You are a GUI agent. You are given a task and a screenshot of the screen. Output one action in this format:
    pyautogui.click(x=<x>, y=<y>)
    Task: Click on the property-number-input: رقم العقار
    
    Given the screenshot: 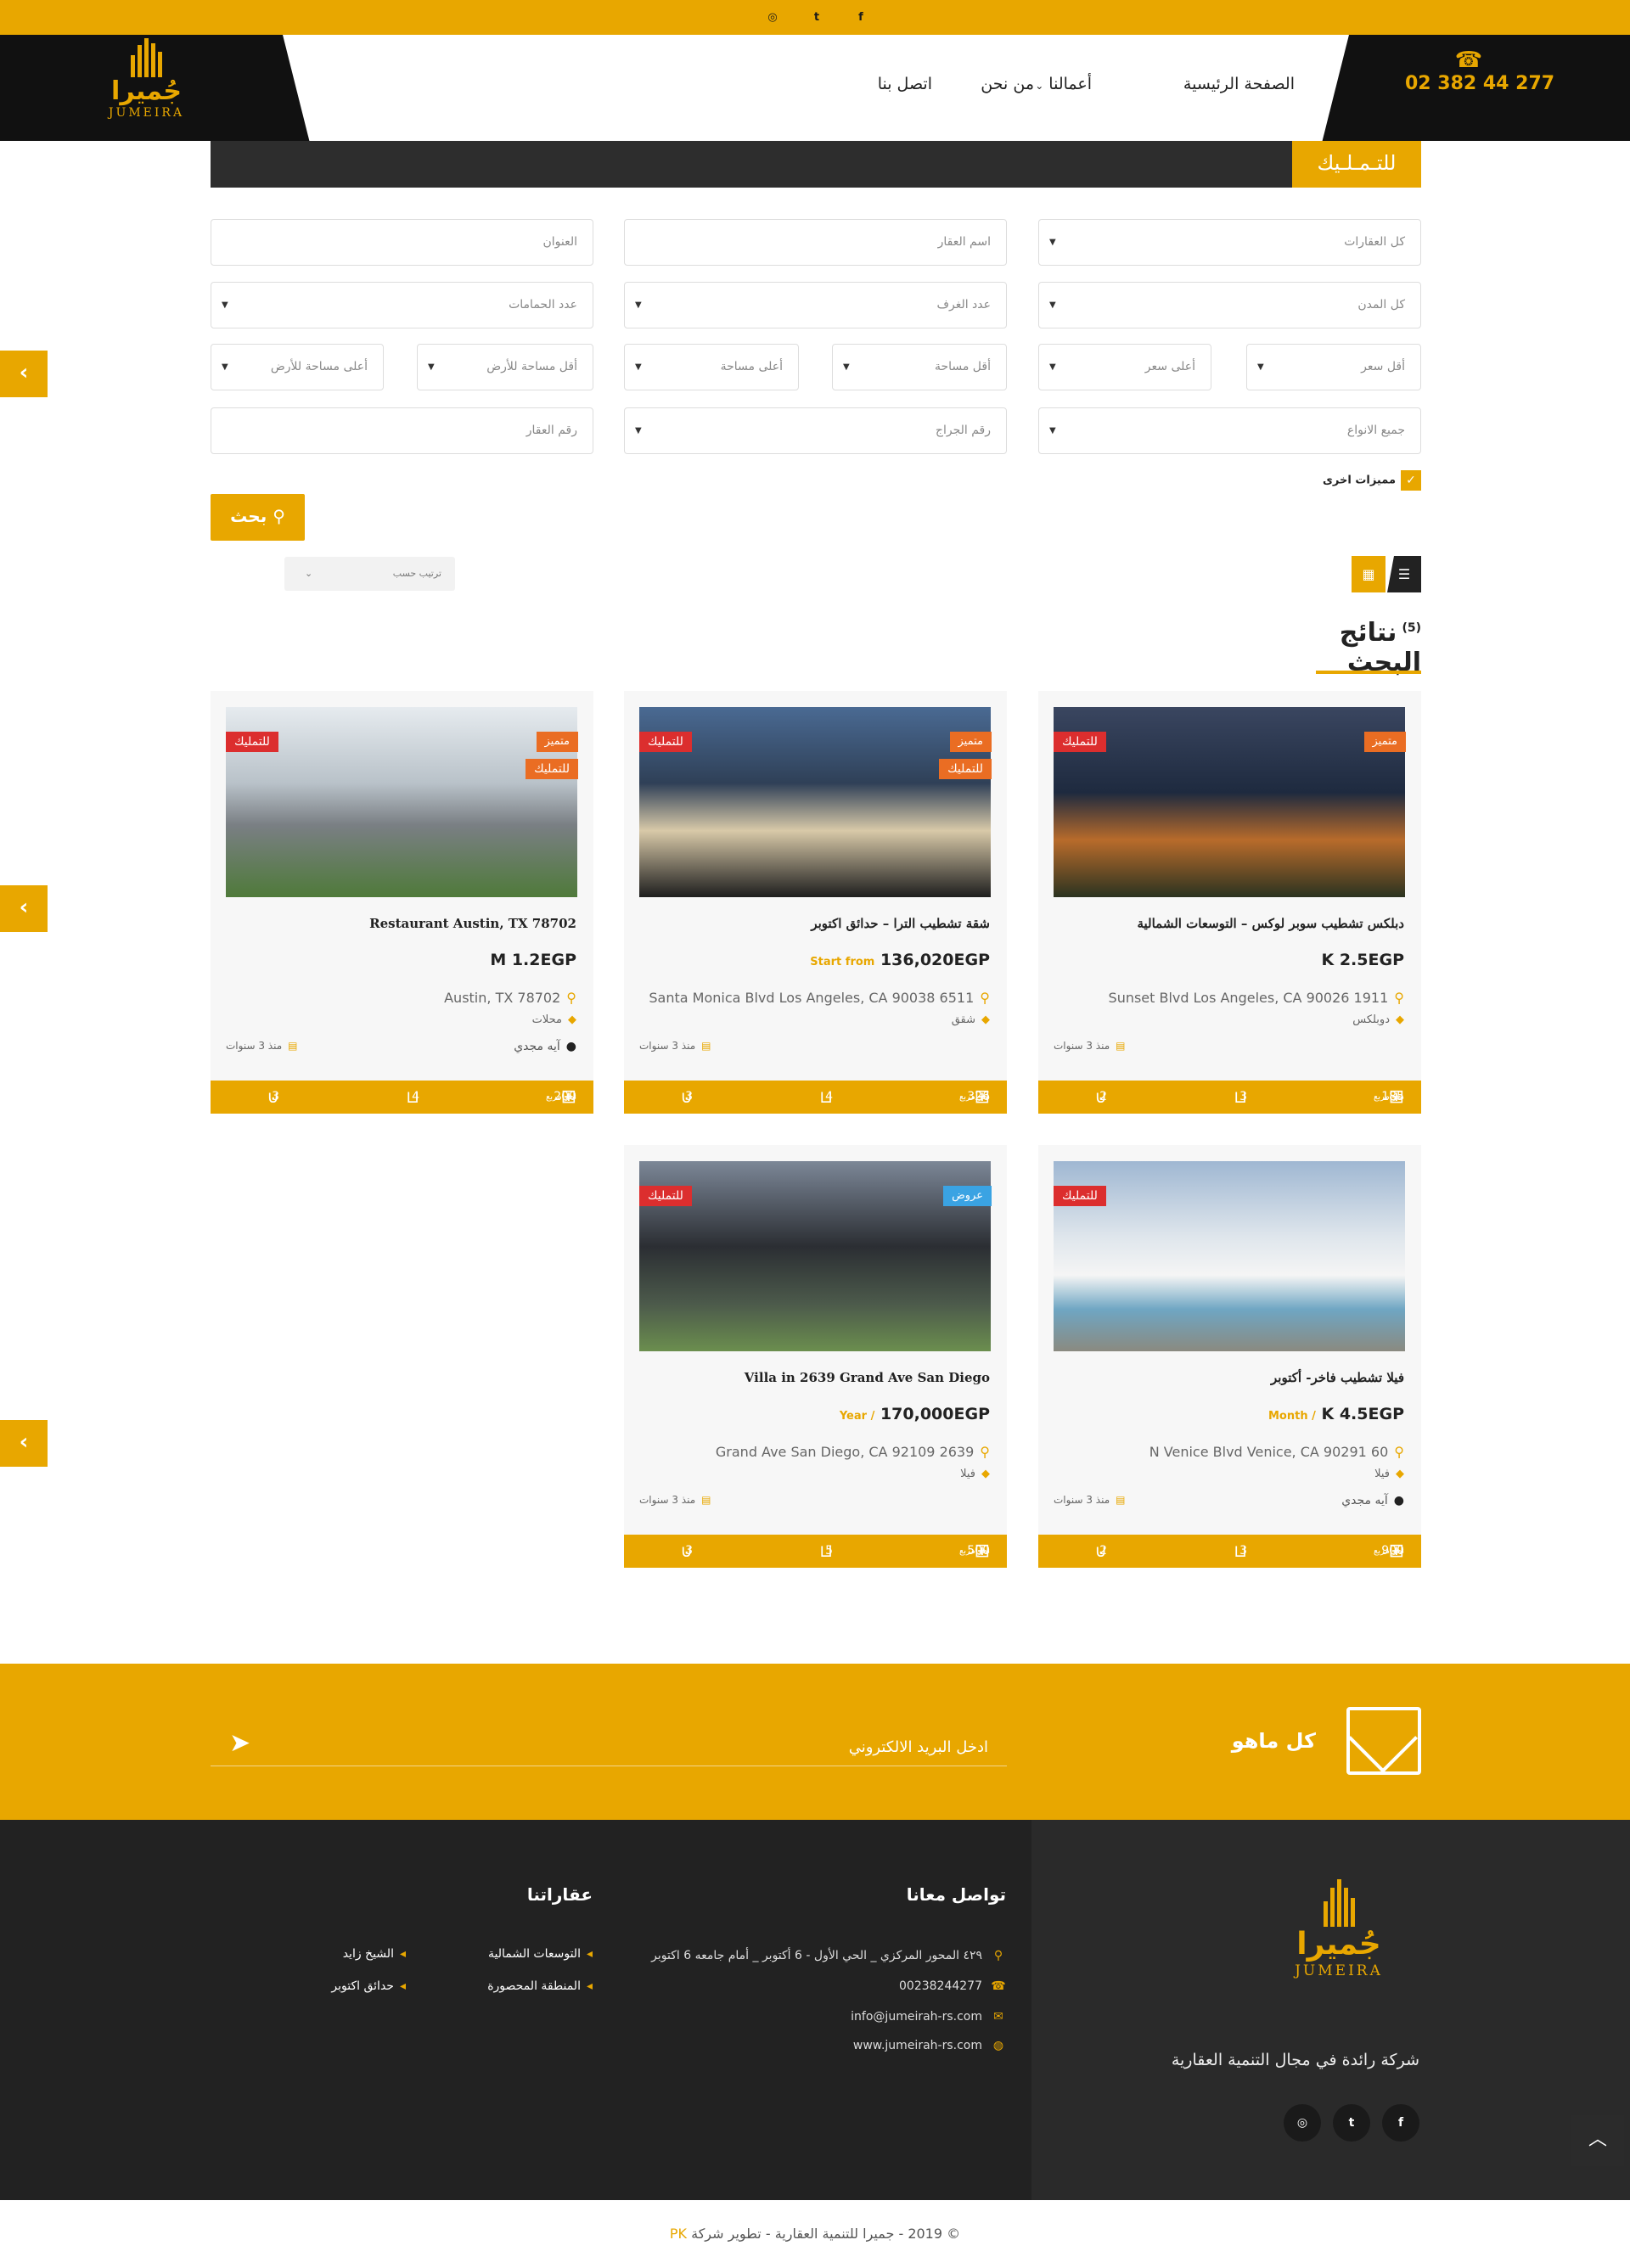 What is the action you would take?
    pyautogui.click(x=402, y=430)
    